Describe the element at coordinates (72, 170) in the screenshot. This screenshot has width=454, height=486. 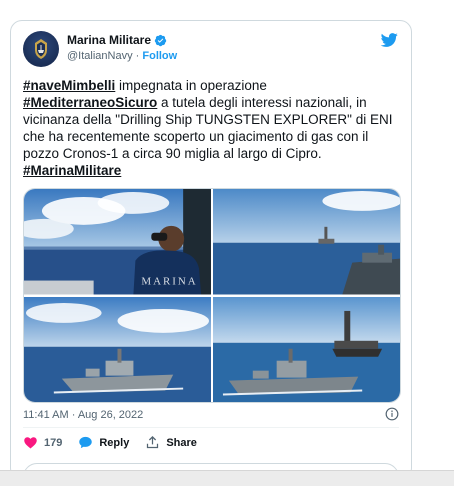
I see `hashtag-link: #MarinaMilitare` at that location.